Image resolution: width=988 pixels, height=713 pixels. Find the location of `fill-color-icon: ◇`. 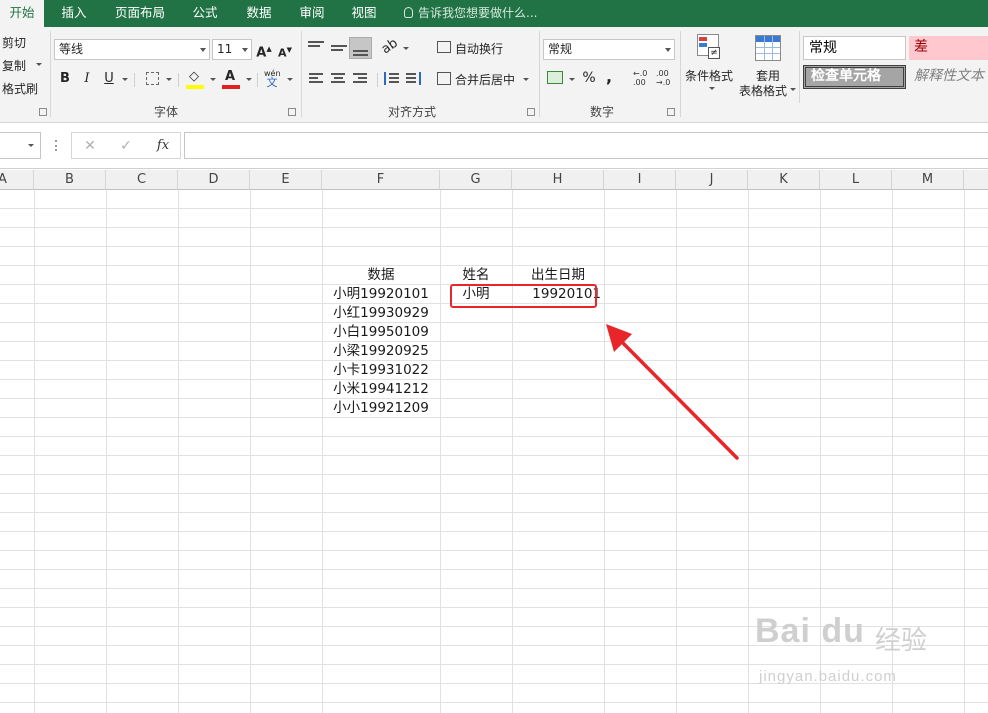

fill-color-icon: ◇ is located at coordinates (194, 77).